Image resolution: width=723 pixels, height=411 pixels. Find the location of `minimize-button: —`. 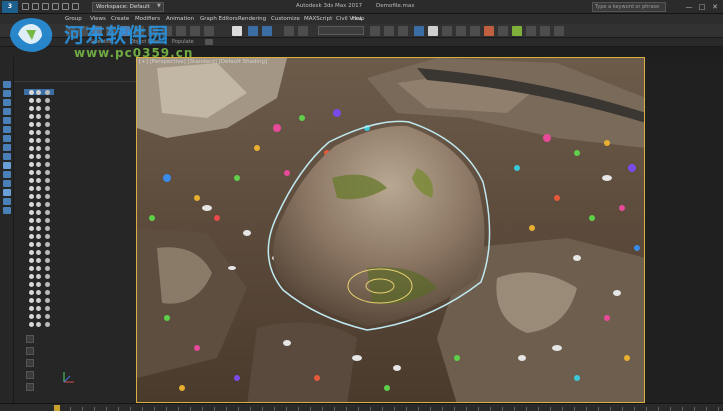

minimize-button: — is located at coordinates (689, 7).